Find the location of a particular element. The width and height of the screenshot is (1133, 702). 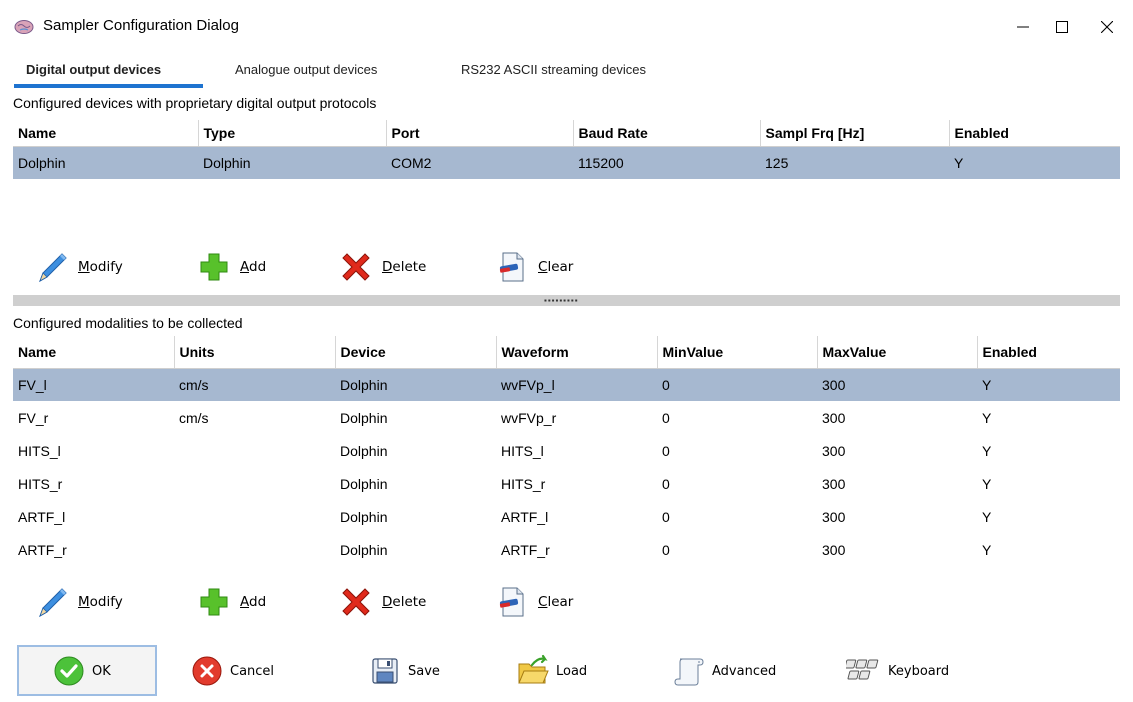

table-cell: 125 is located at coordinates (854, 162).